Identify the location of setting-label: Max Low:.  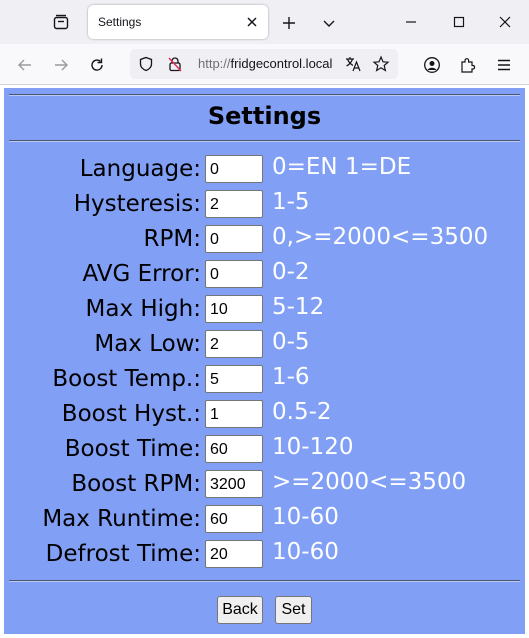
(147, 344).